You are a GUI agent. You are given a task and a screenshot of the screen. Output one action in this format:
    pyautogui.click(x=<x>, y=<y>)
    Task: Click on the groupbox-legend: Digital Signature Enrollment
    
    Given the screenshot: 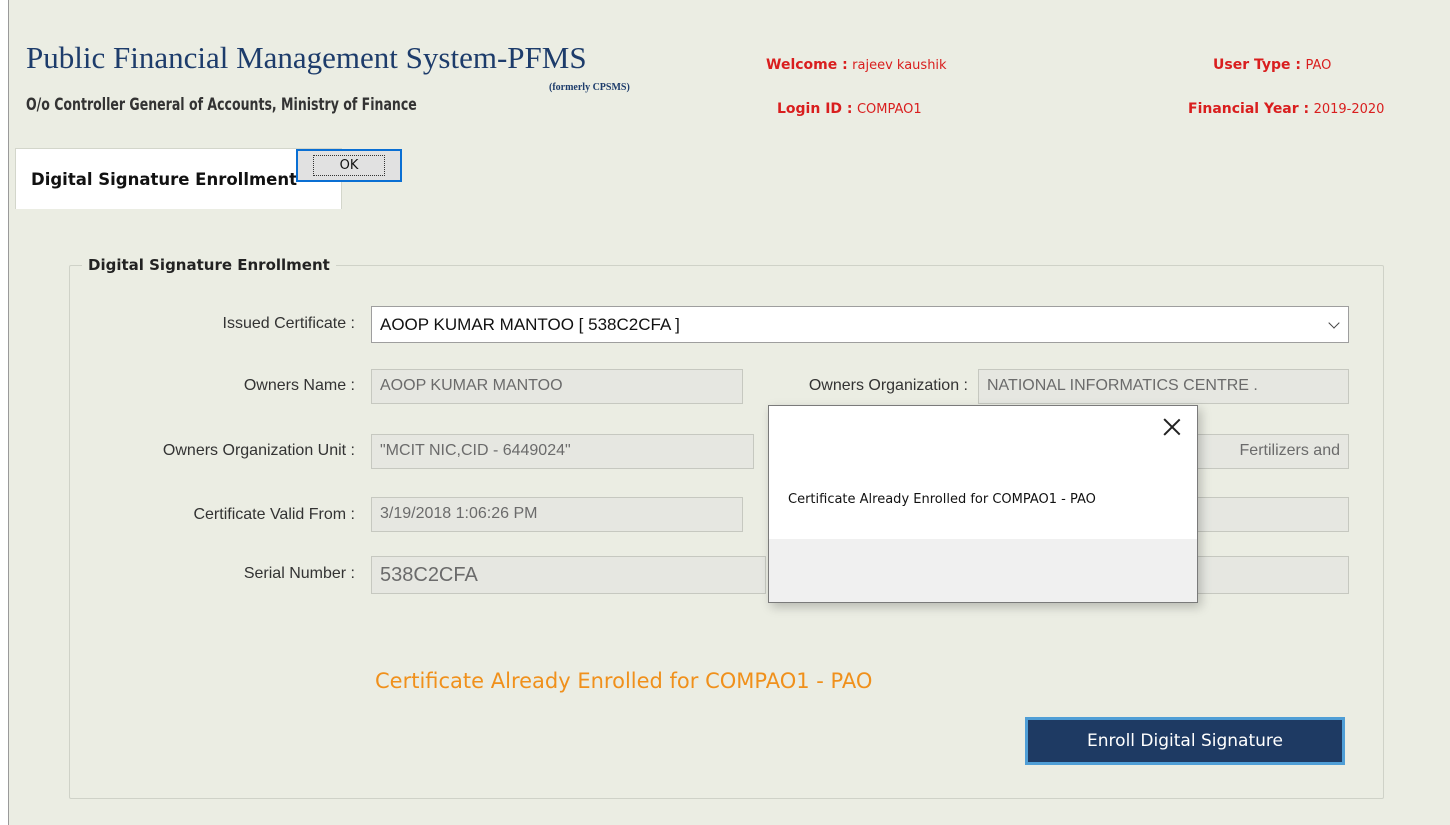 What is the action you would take?
    pyautogui.click(x=209, y=265)
    